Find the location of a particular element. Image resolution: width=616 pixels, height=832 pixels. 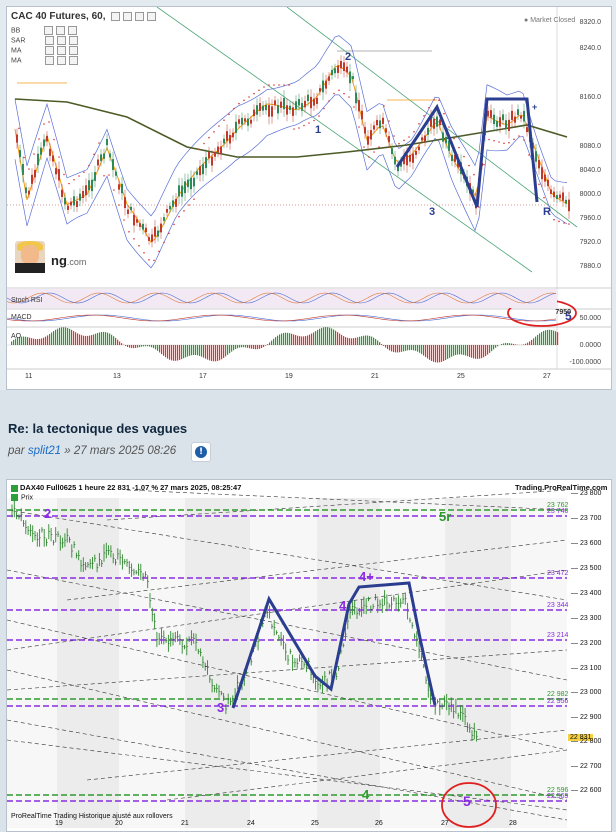

post-author-link: split21 is located at coordinates (44, 451).